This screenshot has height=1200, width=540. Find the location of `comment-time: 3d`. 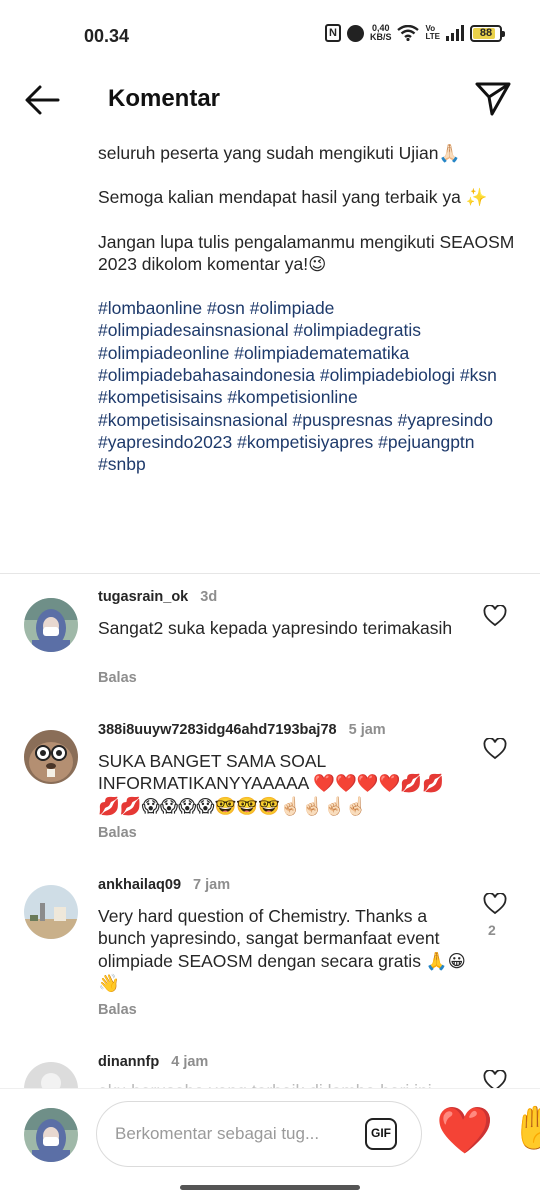

comment-time: 3d is located at coordinates (209, 597).